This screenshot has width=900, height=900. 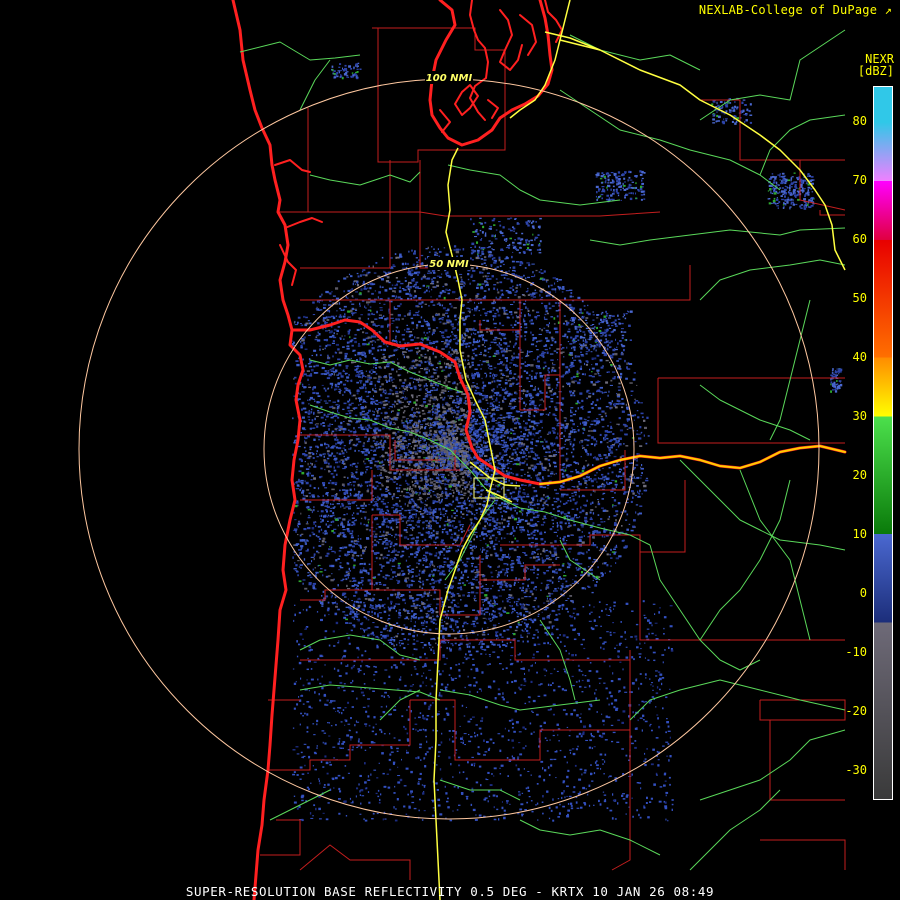 I want to click on external-link-icon: ↗, so click(x=888, y=10).